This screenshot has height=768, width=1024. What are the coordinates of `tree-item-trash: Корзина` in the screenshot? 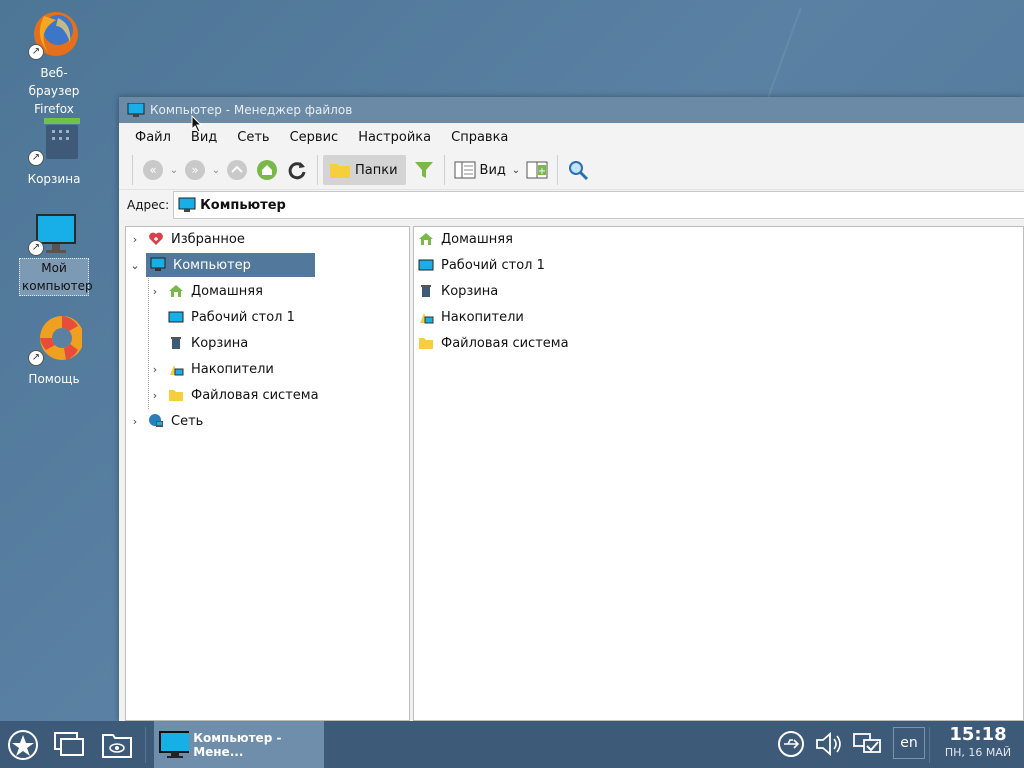 It's located at (208, 343).